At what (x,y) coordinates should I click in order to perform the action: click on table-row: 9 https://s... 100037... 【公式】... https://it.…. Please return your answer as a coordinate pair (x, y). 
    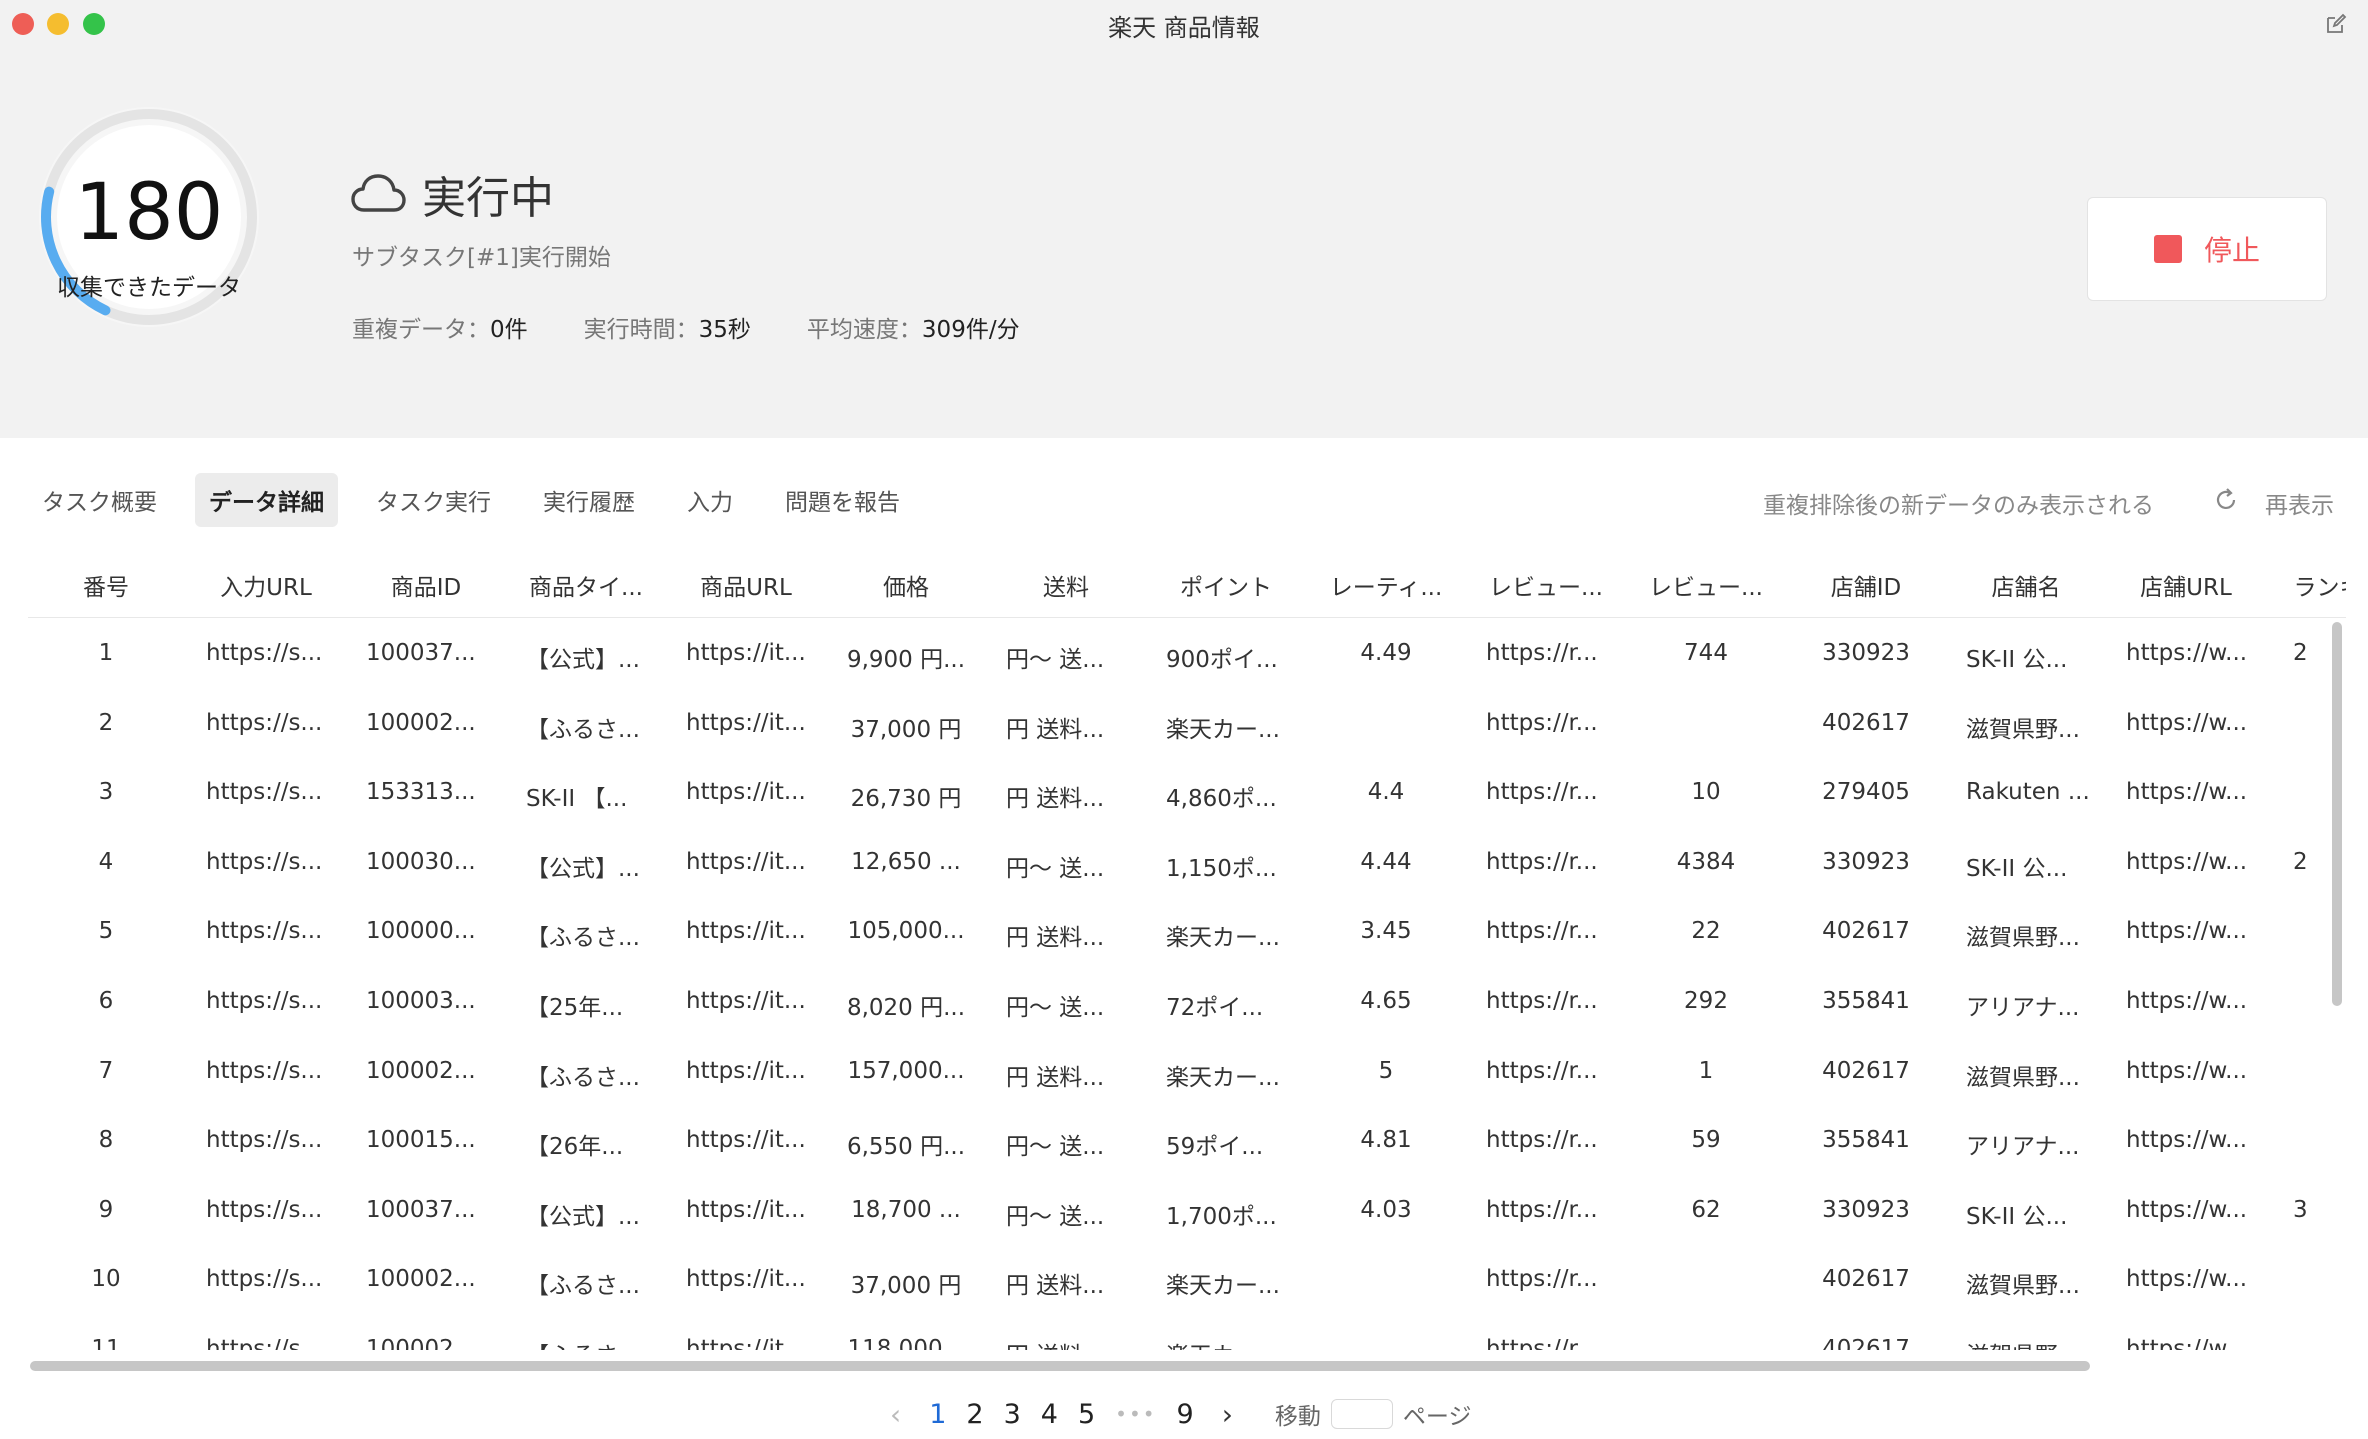
    Looking at the image, I should click on (1187, 1210).